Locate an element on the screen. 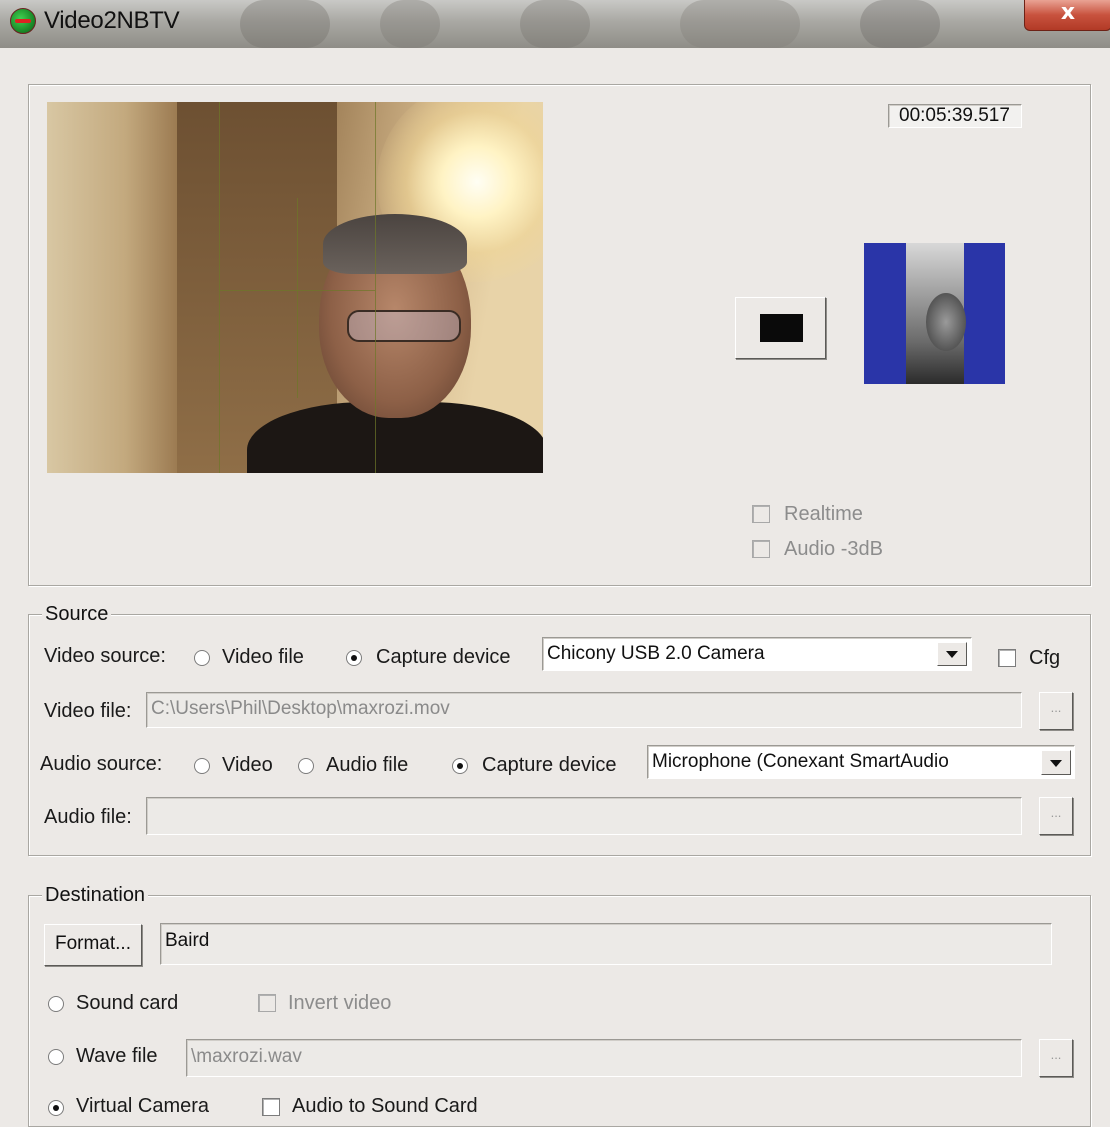  audio-capture-device-label: Capture device is located at coordinates (549, 765).